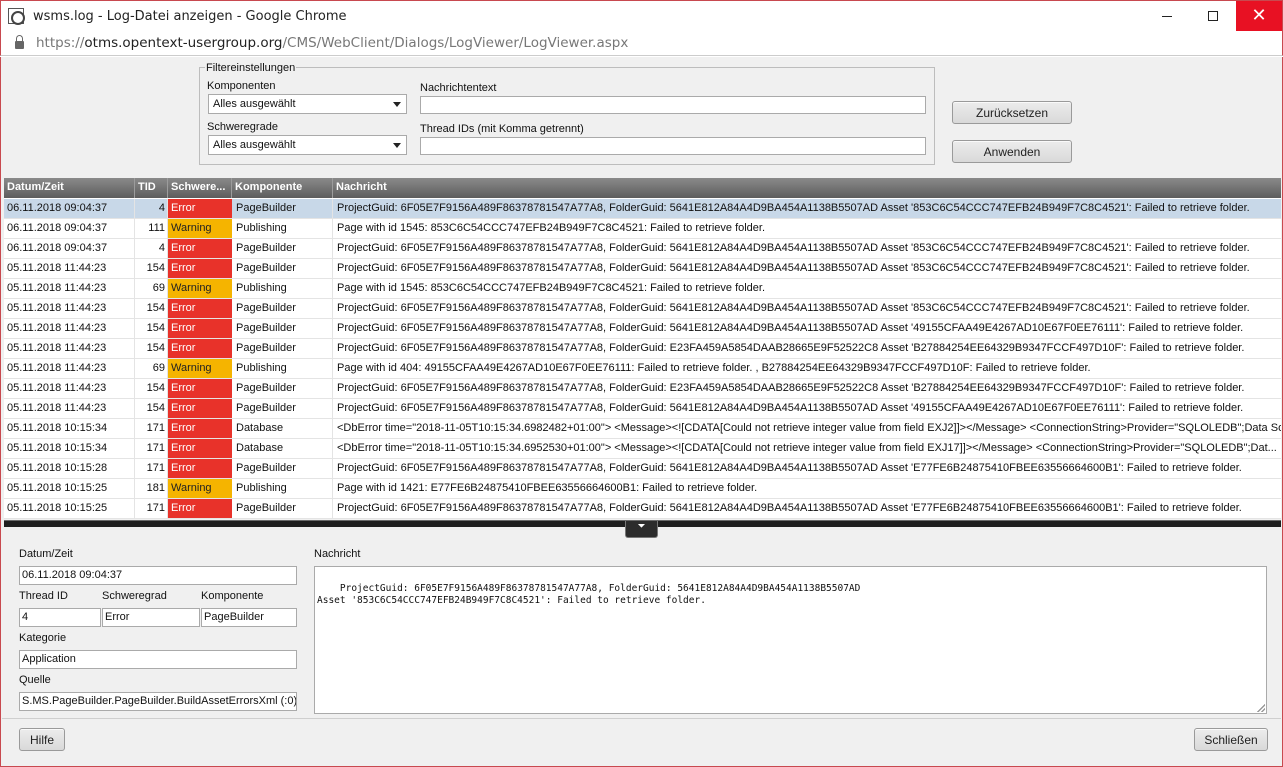  I want to click on komponenten-select: Alles ausgewählt, so click(307, 104).